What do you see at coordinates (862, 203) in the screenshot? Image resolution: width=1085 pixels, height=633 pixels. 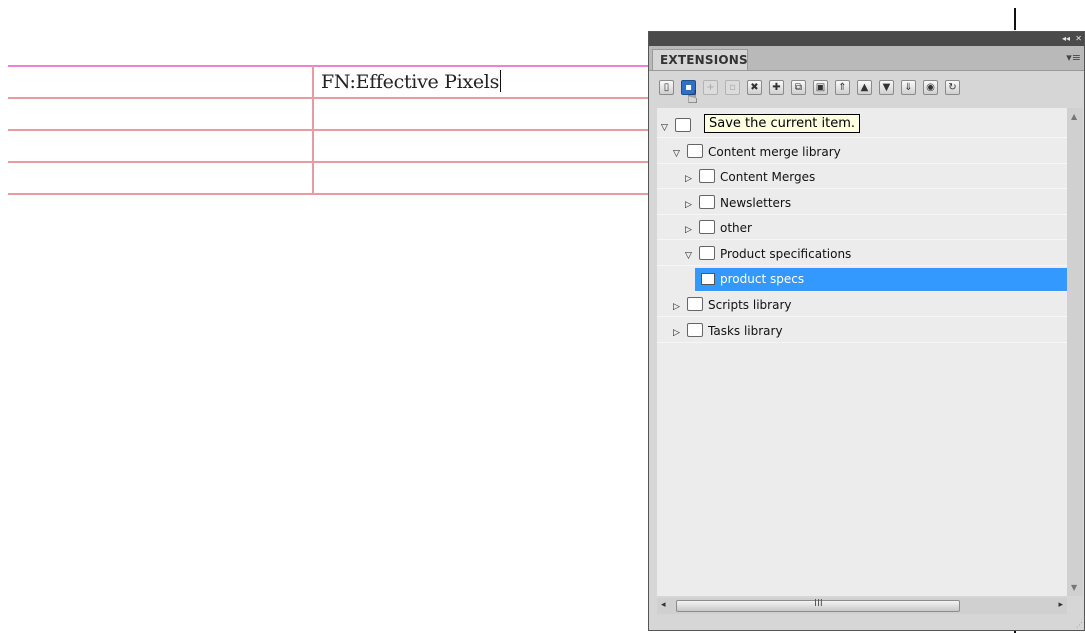 I see `tree-row: ▷ Newsletters` at bounding box center [862, 203].